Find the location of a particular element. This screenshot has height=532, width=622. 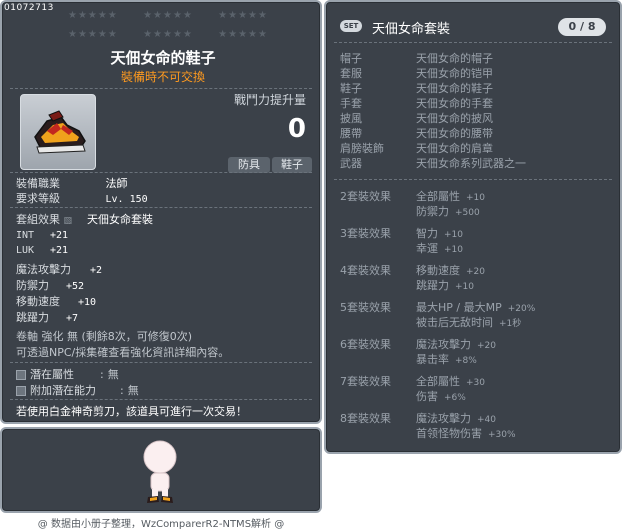

set-bonus-line: 魔法攻擊力 +40 is located at coordinates (456, 418).